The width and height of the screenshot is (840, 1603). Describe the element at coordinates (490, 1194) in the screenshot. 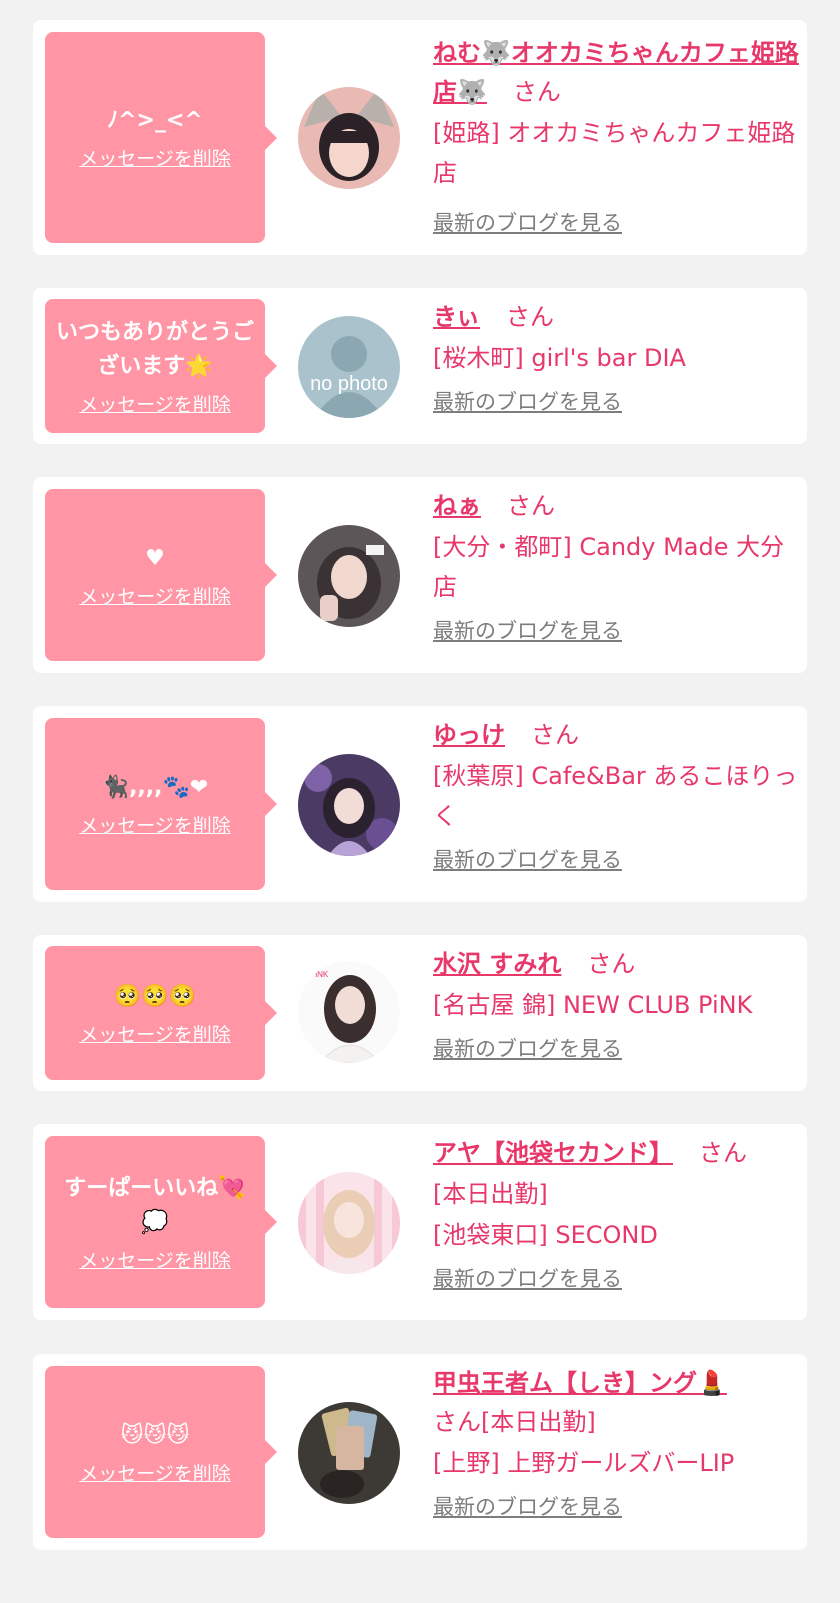

I see `shop-info: [本日出勤]` at that location.